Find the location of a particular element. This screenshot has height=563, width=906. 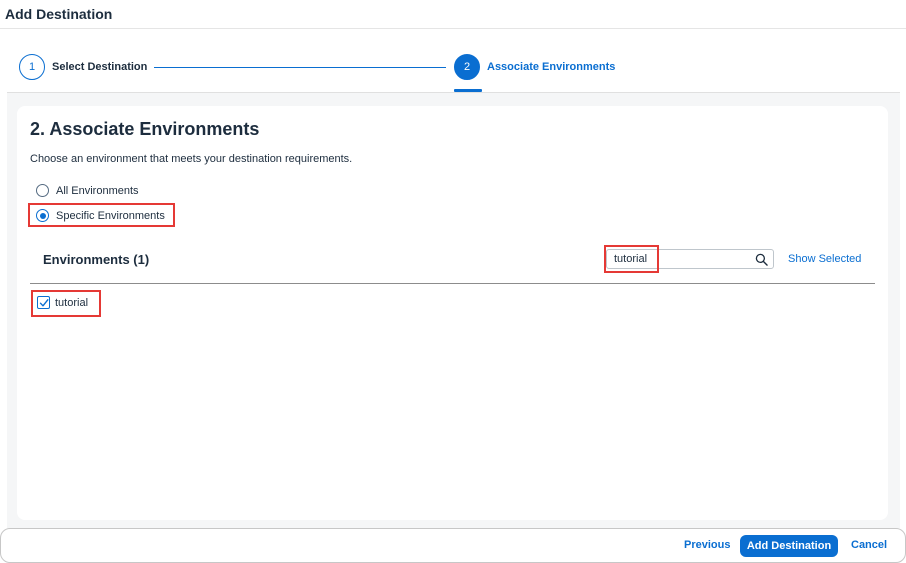

environments-title: Environments (1) is located at coordinates (96, 259).